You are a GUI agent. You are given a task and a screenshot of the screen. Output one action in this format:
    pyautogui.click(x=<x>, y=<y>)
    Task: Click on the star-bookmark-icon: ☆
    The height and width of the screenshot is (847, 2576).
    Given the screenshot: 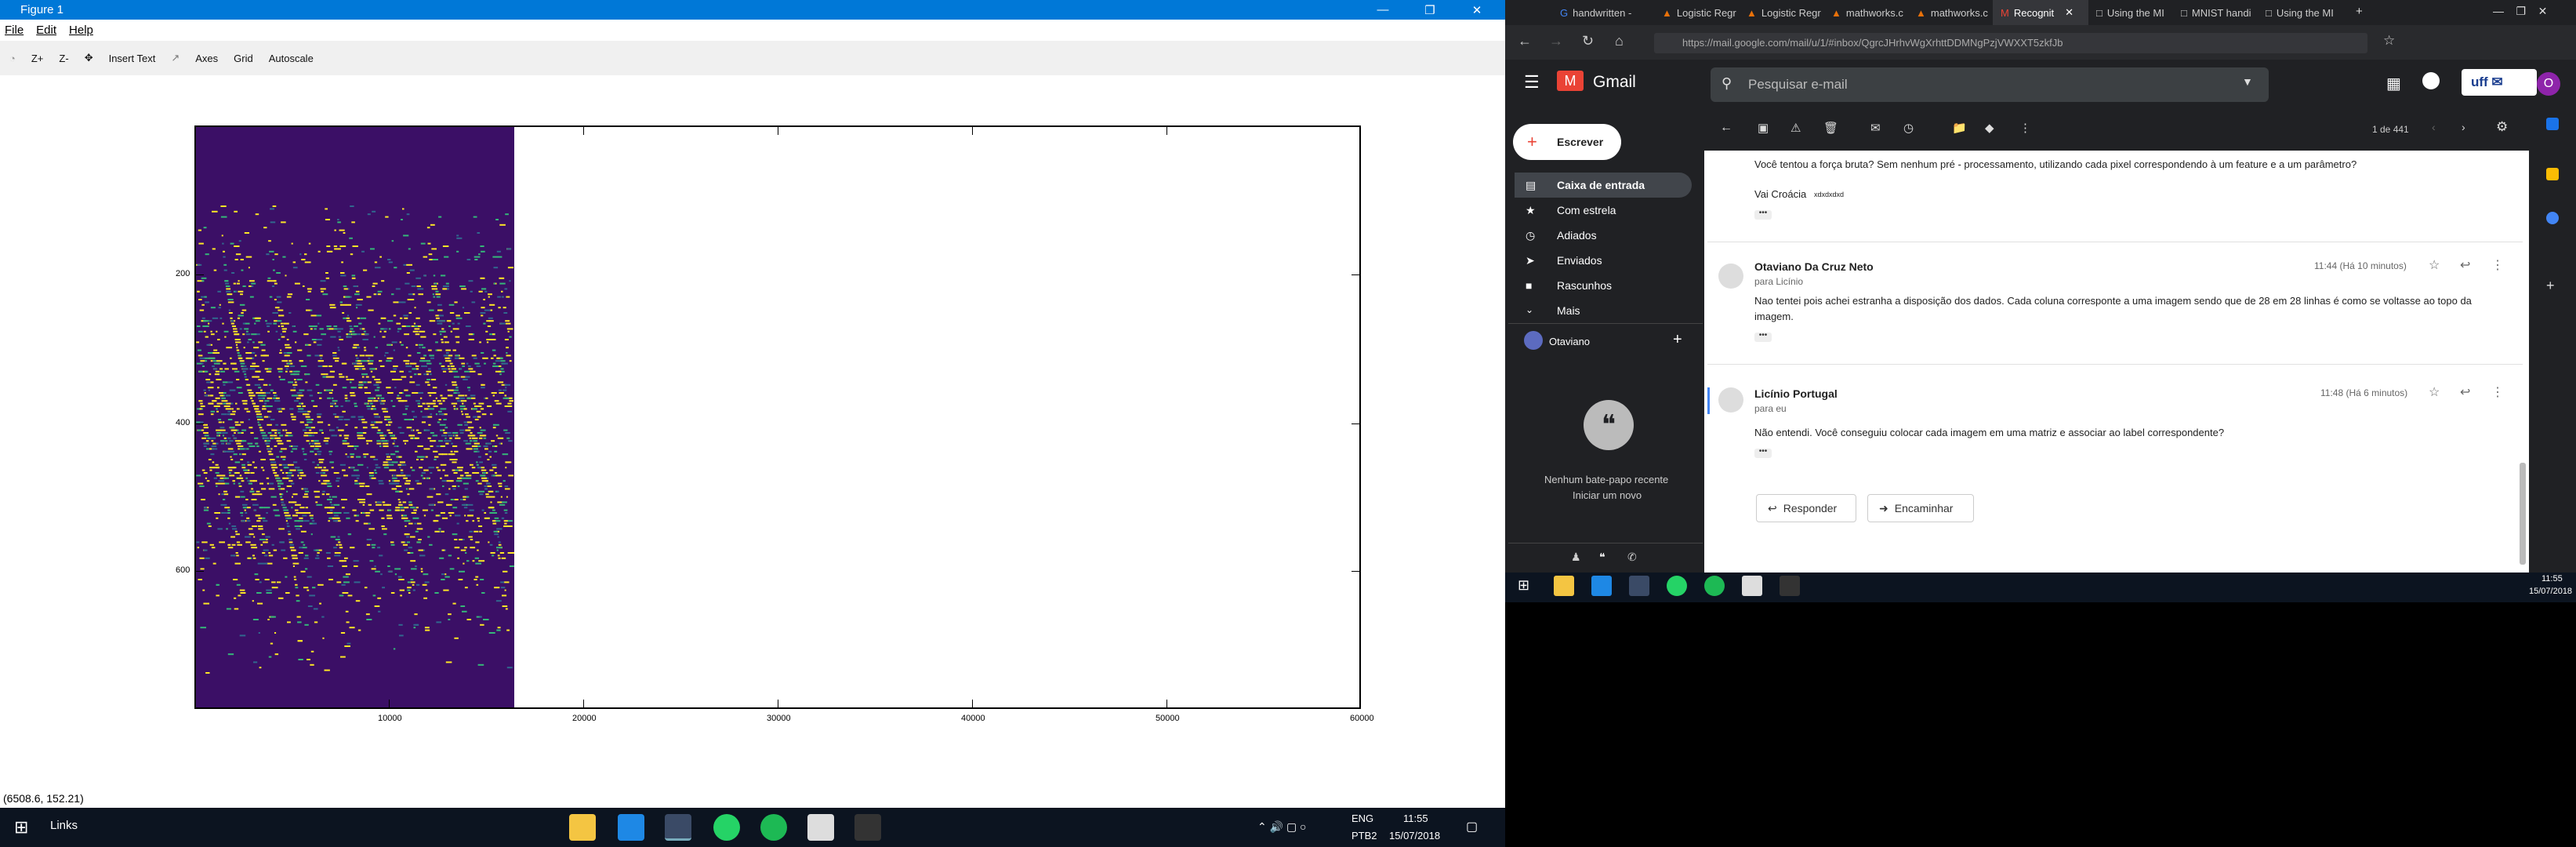 What is the action you would take?
    pyautogui.click(x=2389, y=41)
    